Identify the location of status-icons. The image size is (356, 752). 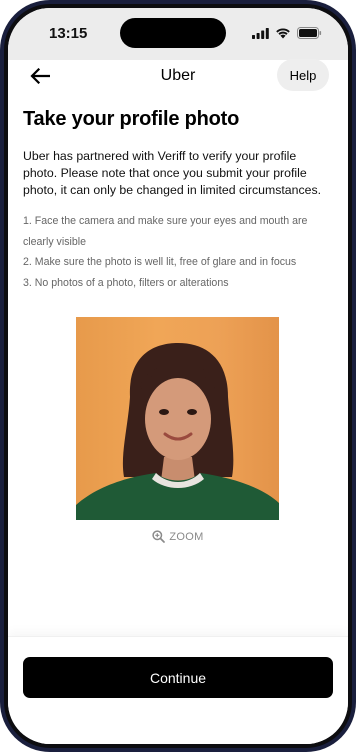
(287, 33).